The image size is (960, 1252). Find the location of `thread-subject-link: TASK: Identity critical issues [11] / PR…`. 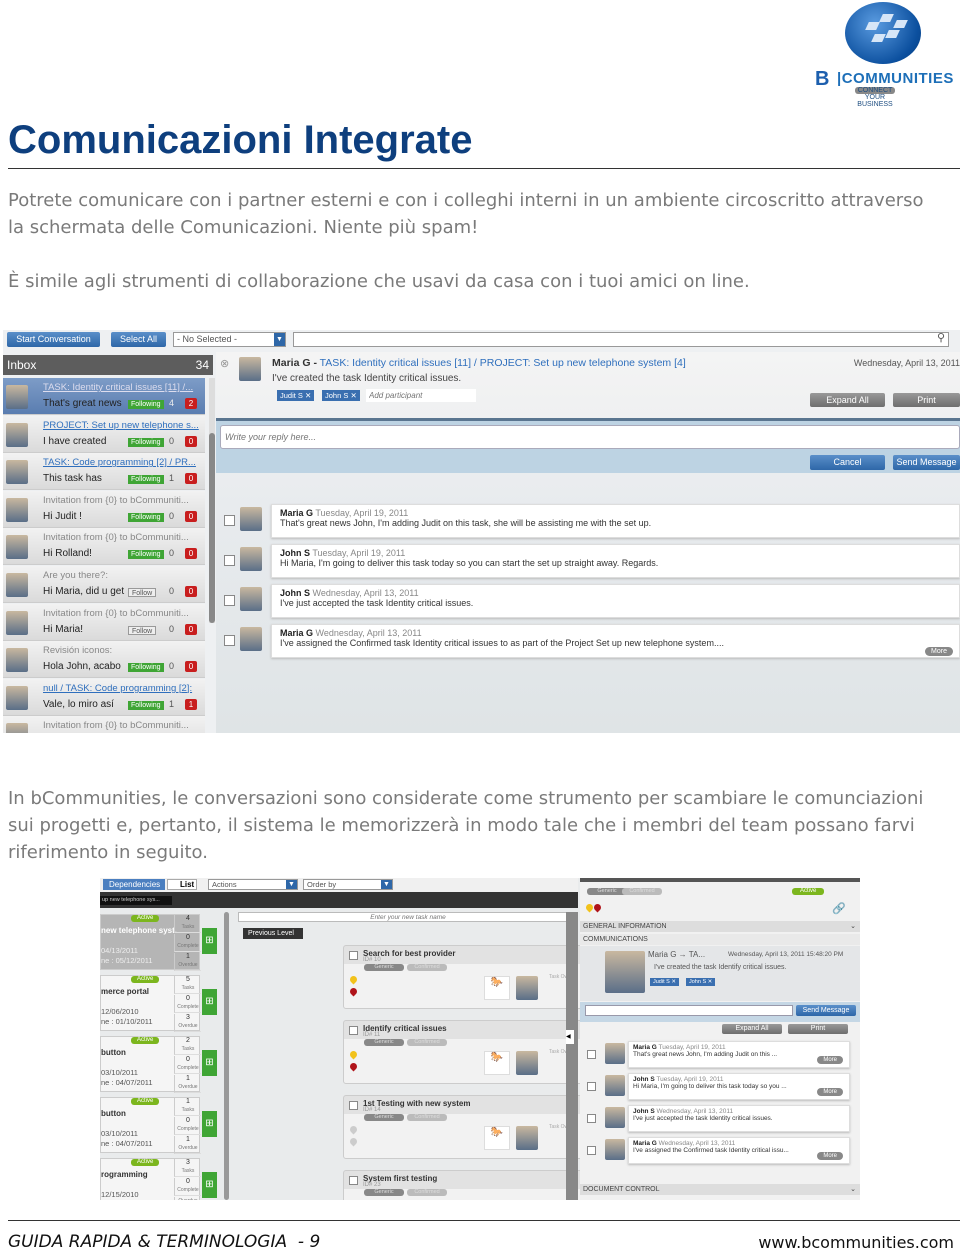

thread-subject-link: TASK: Identity critical issues [11] / PR… is located at coordinates (503, 363).